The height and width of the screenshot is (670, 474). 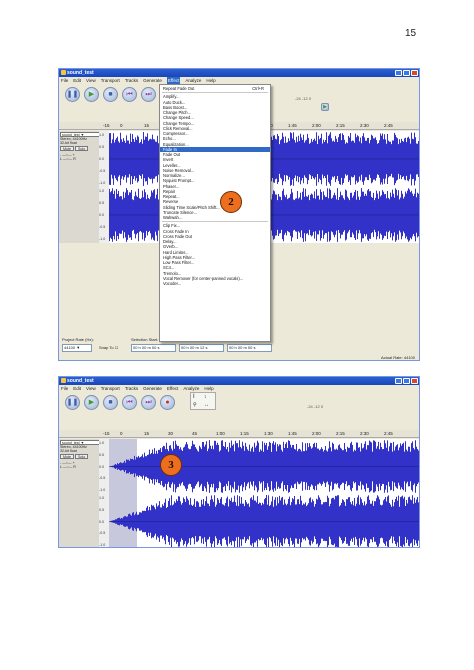 What do you see at coordinates (206, 405) in the screenshot?
I see `timeshift-tool-icon: ↔` at bounding box center [206, 405].